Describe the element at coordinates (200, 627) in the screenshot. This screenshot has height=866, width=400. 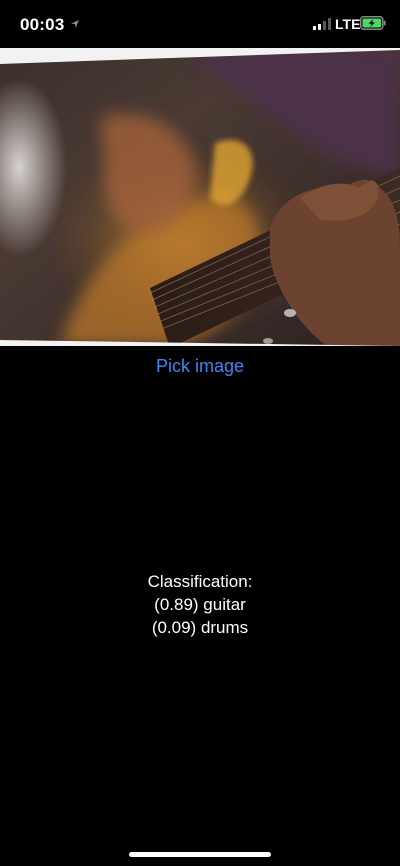
I see `classification-line: (0.09) drums` at that location.